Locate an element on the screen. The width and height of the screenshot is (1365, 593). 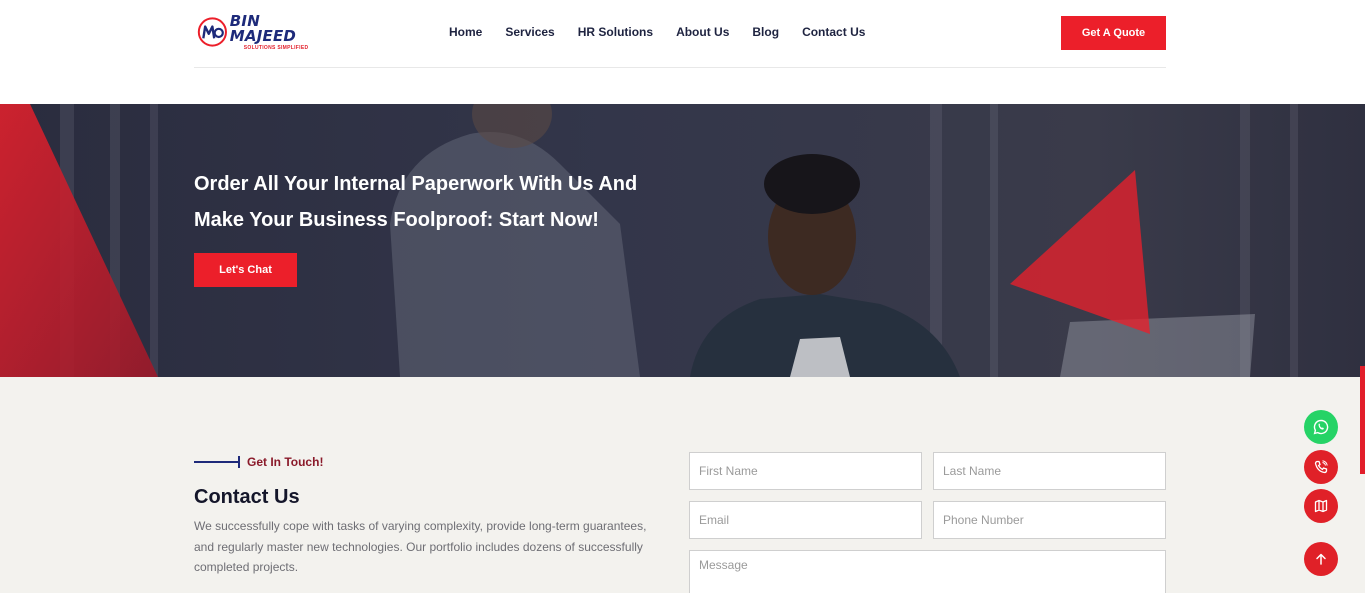
logo-tagline: SOLUTIONS SIMPLIFIED is located at coordinates (276, 47).